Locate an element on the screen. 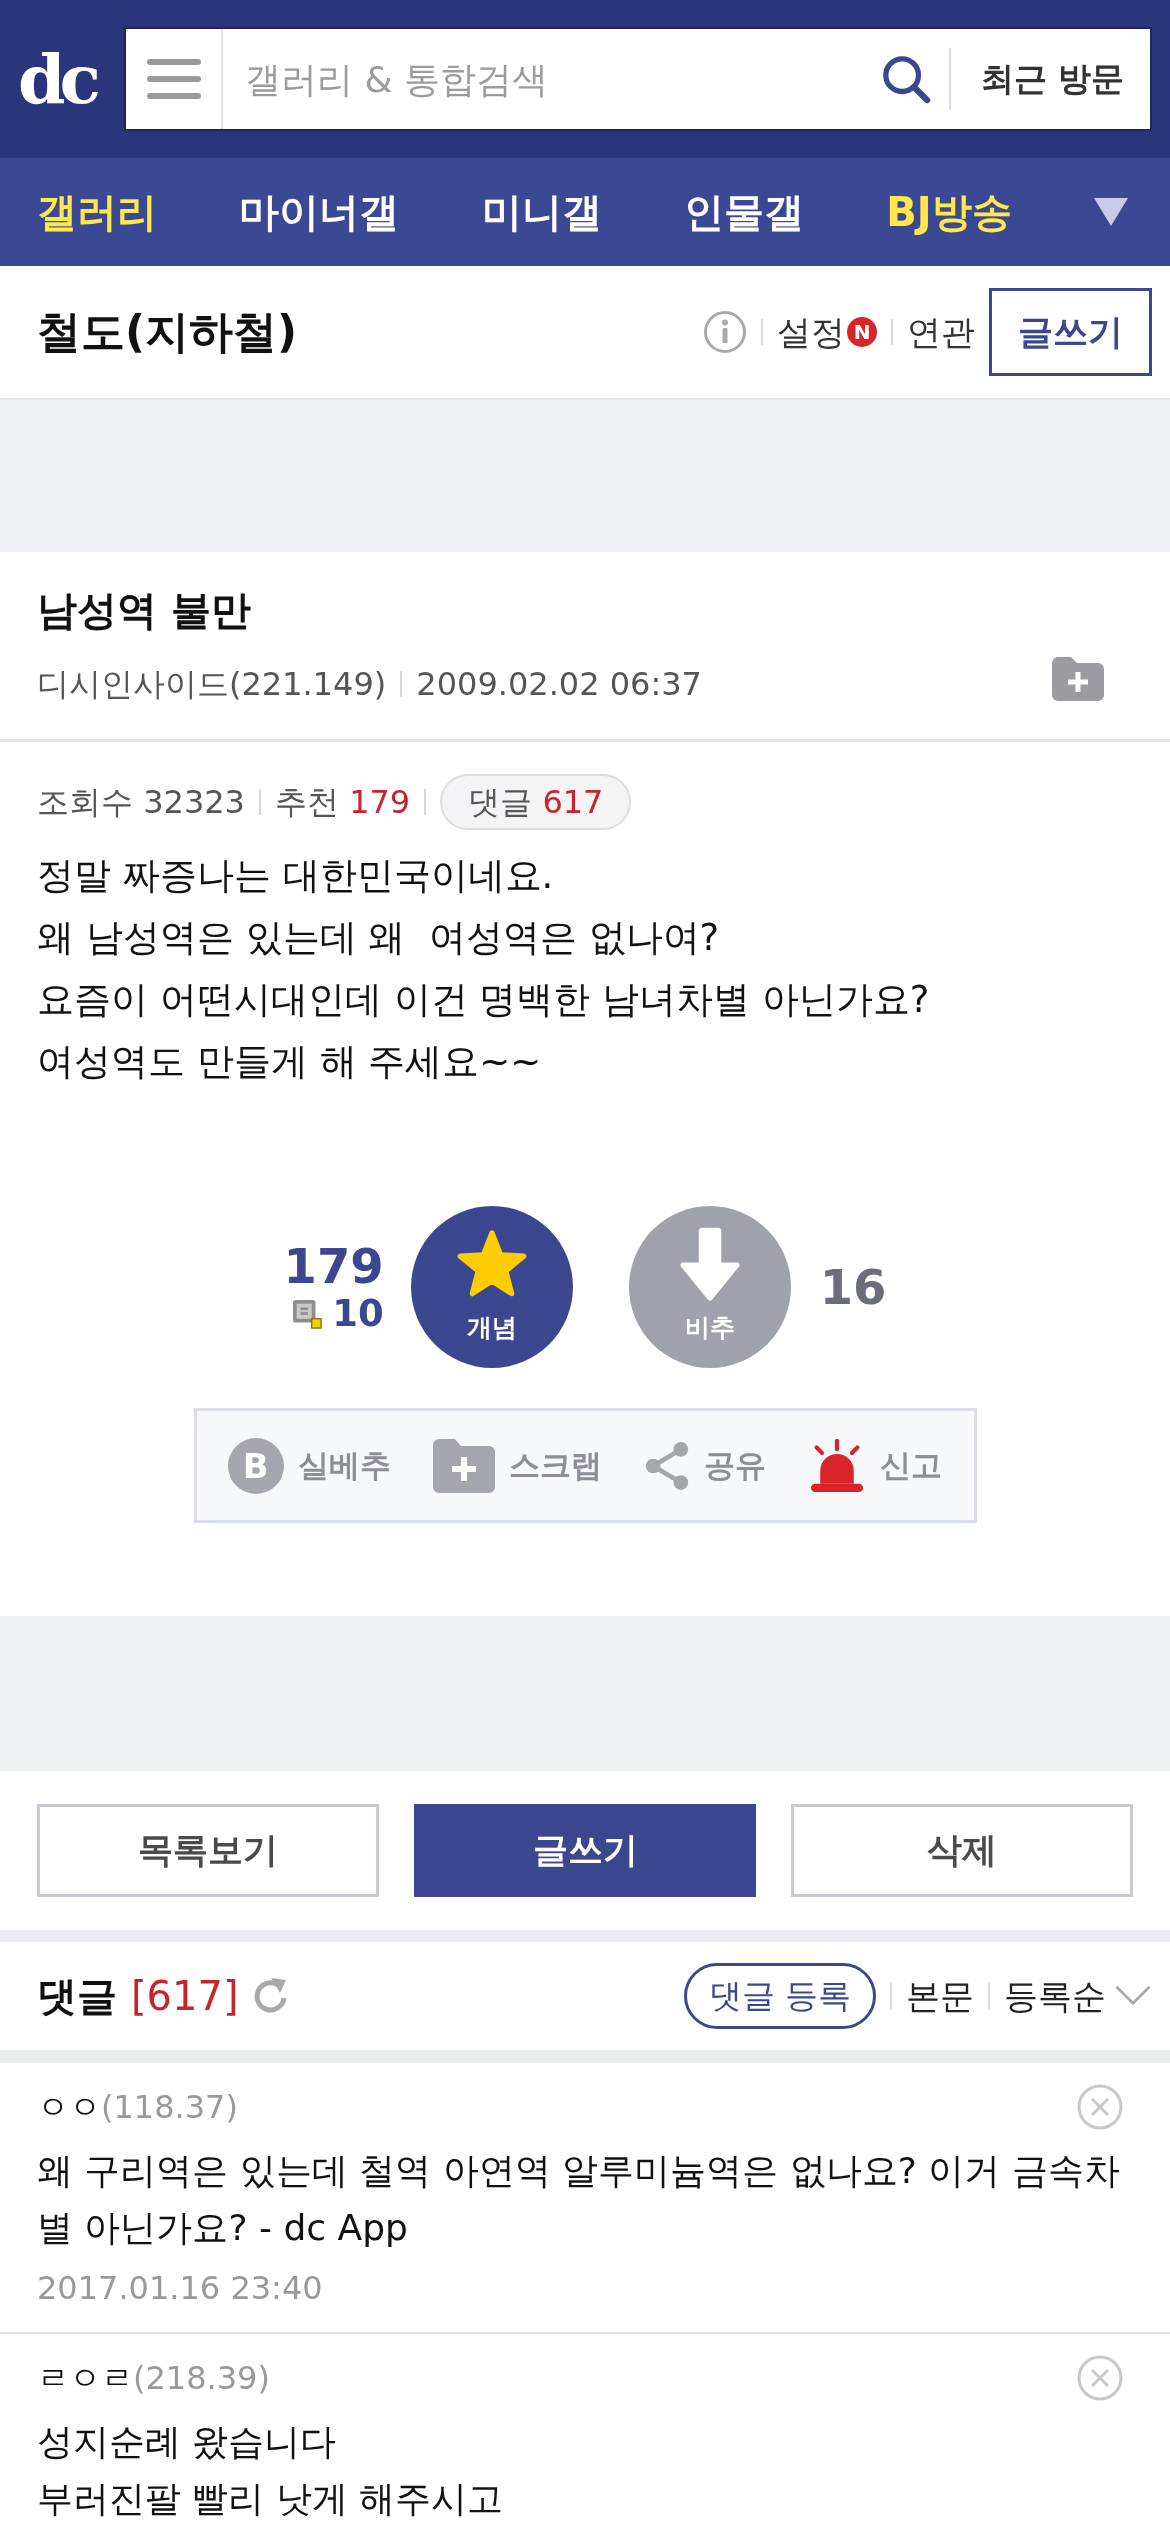 This screenshot has height=2532, width=1170. post-title: 남성역 불만 is located at coordinates (144, 610).